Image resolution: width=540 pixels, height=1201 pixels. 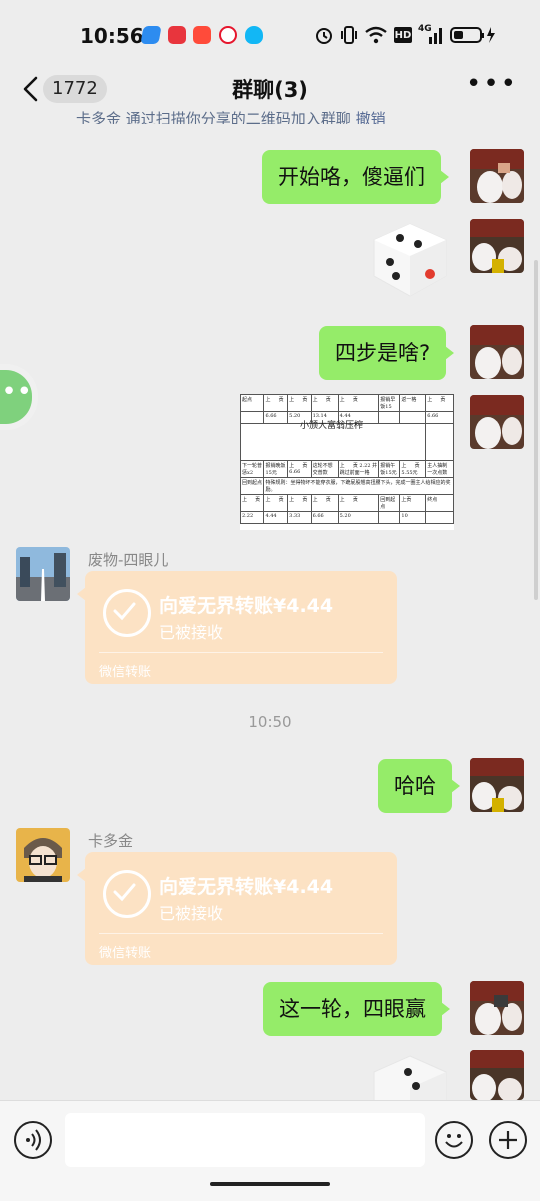 What do you see at coordinates (389, 469) in the screenshot?
I see `table-cell: 报销午饭15元` at bounding box center [389, 469].